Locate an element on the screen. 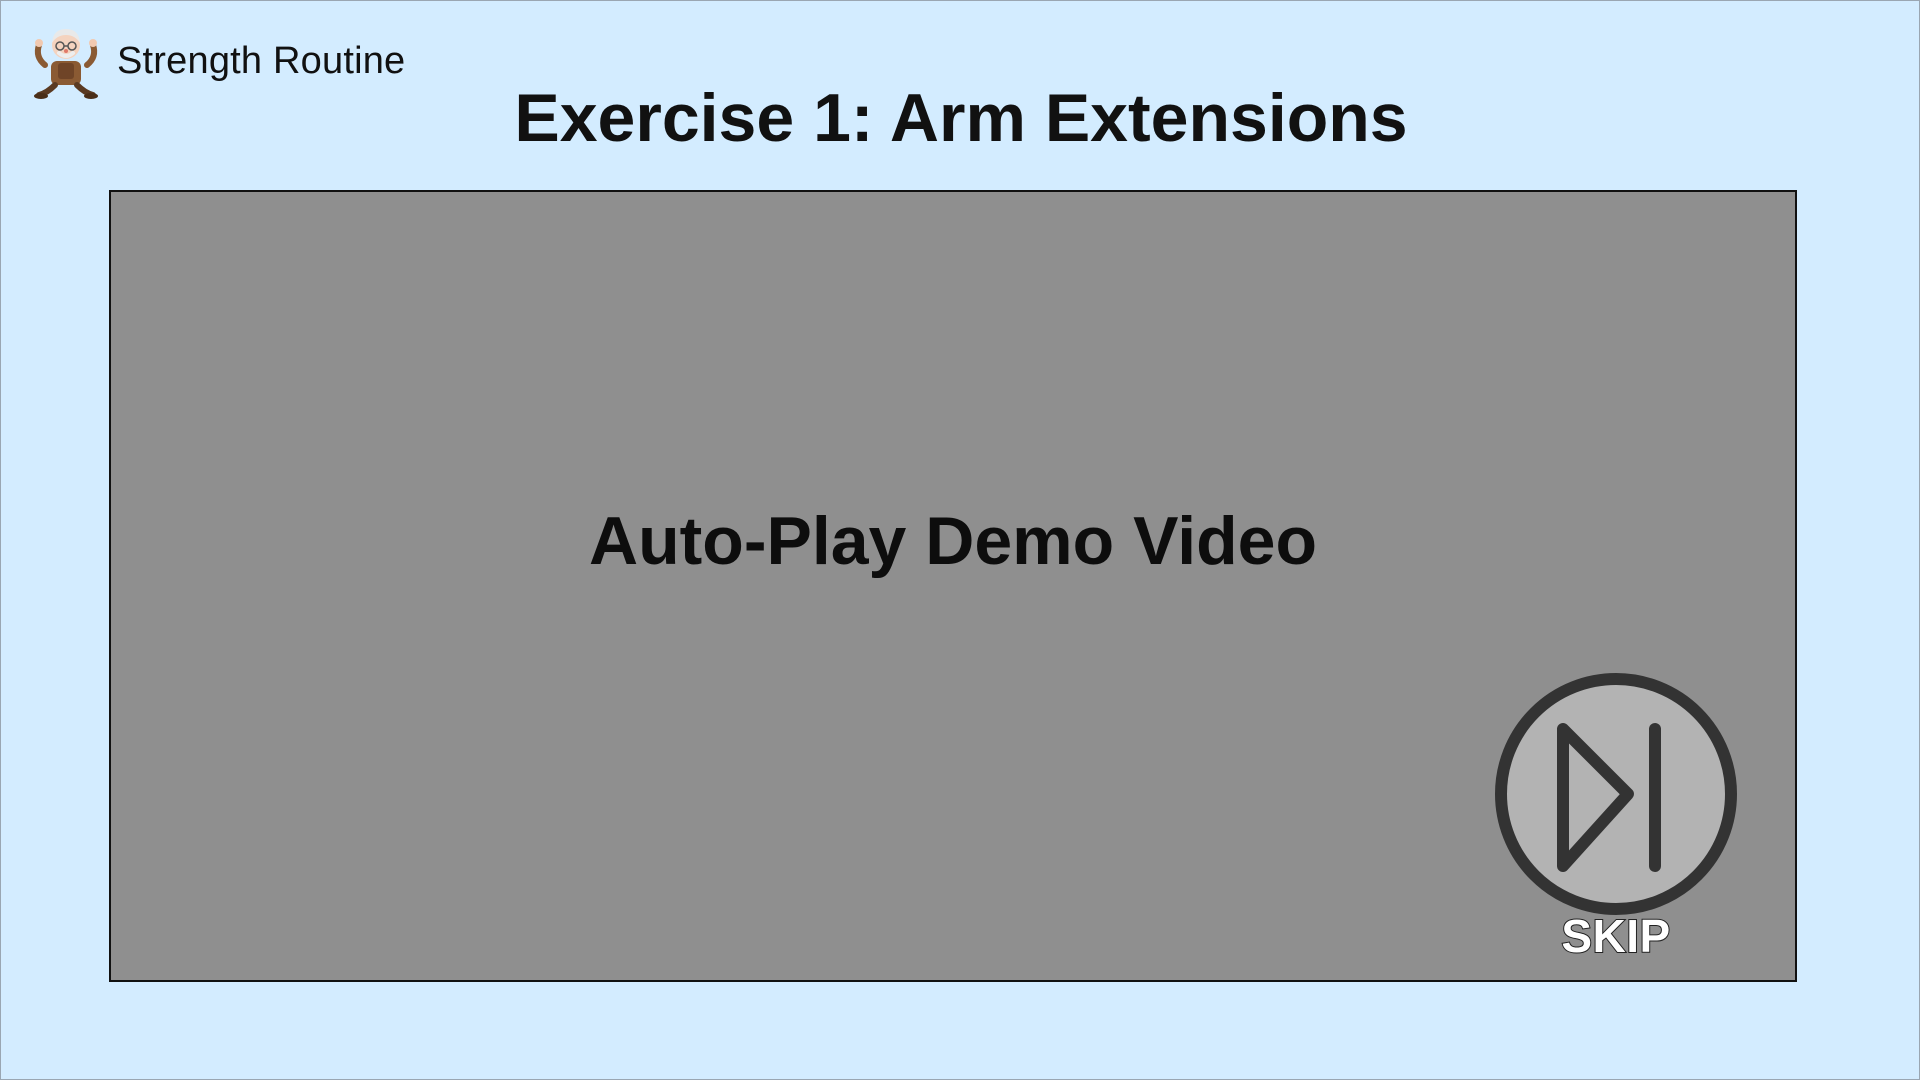  video-caption: Auto-Play Demo Video is located at coordinates (953, 541).